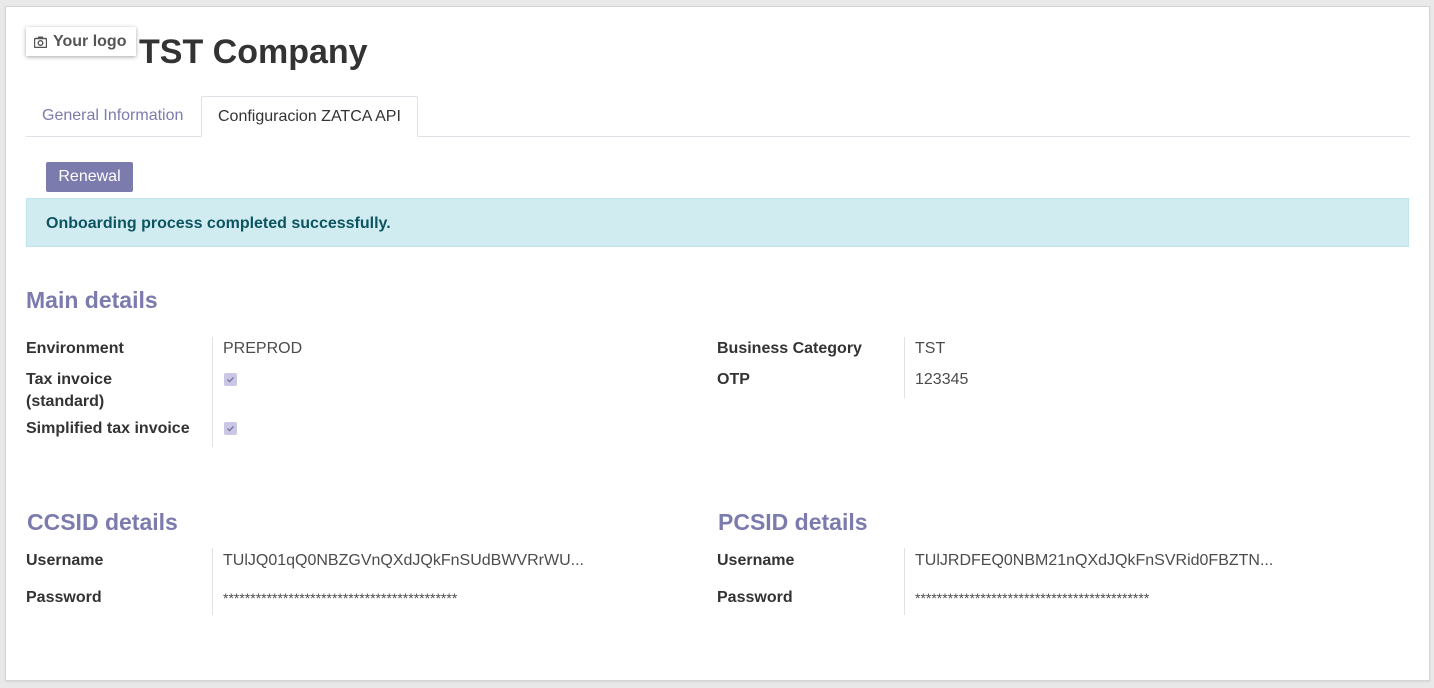  What do you see at coordinates (262, 349) in the screenshot?
I see `environment-value: PREPROD` at bounding box center [262, 349].